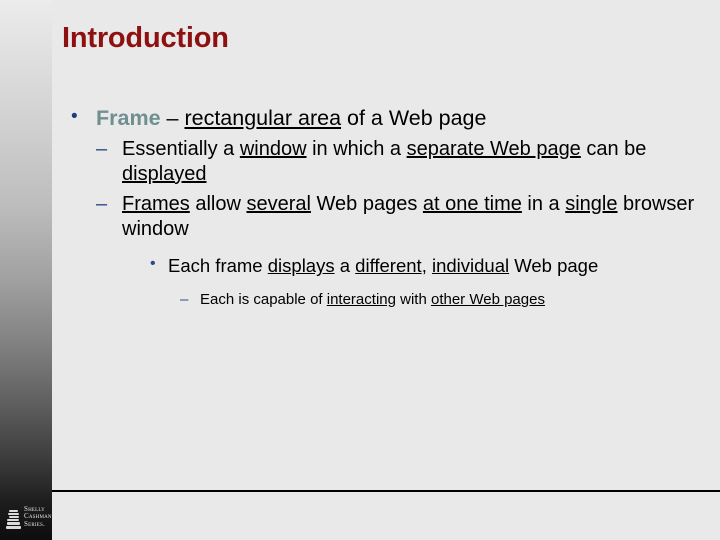 The height and width of the screenshot is (540, 720). I want to click on l4-part1: Each is capable of, so click(263, 300).